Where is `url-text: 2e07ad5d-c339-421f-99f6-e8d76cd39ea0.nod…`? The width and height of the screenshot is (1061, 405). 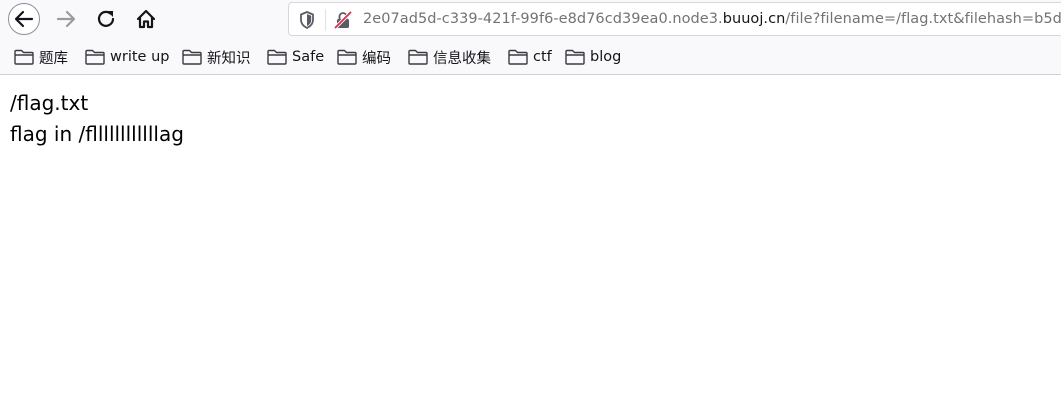 url-text: 2e07ad5d-c339-421f-99f6-e8d76cd39ea0.nod… is located at coordinates (712, 19).